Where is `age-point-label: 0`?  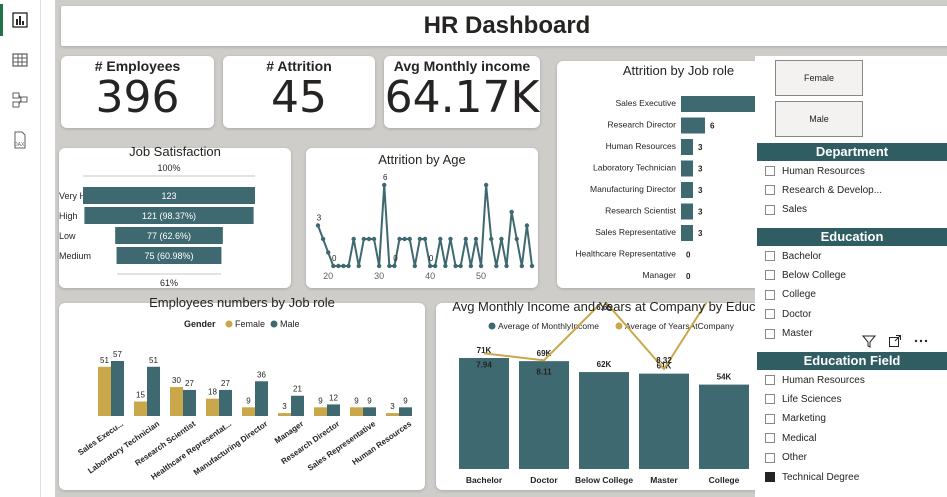
age-point-label: 0 is located at coordinates (395, 258).